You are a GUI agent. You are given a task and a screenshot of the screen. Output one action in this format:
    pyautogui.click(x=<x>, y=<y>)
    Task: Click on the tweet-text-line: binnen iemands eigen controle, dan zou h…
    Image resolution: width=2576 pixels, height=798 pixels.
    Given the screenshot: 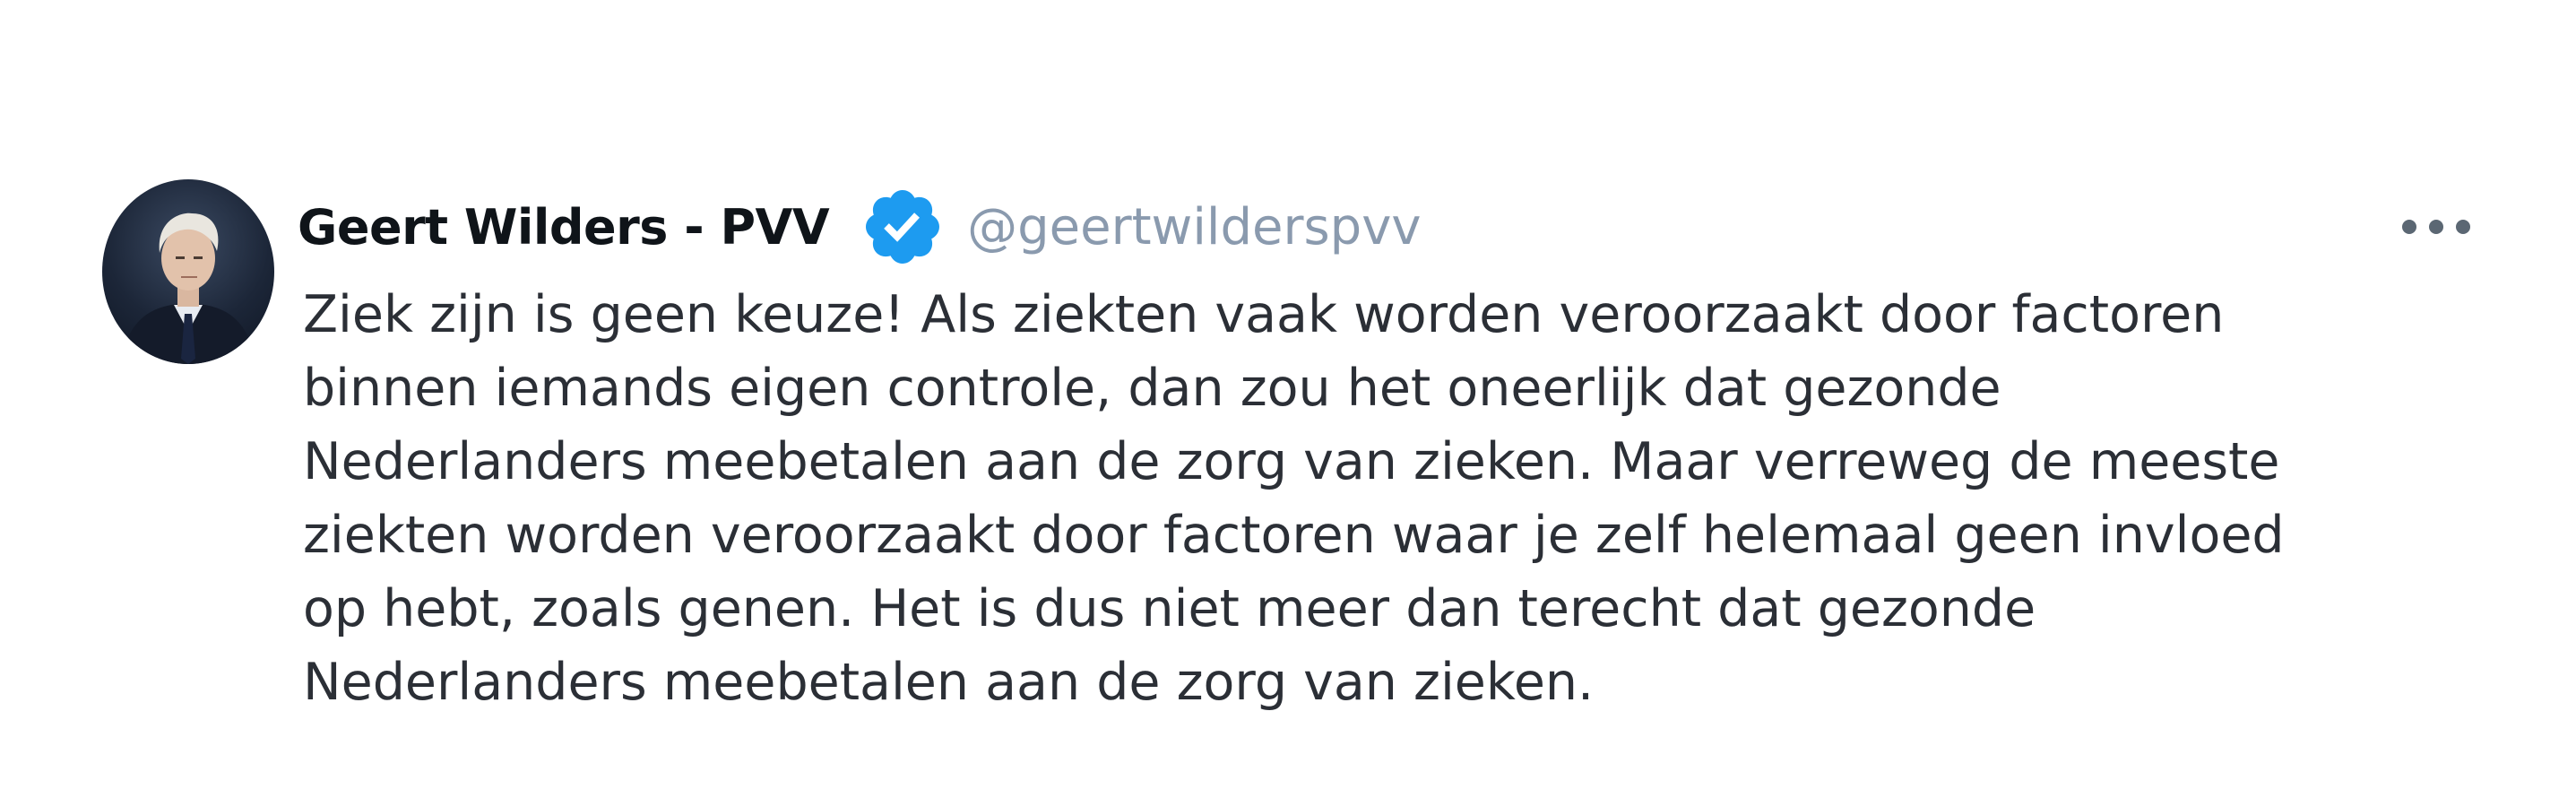 What is the action you would take?
    pyautogui.click(x=1152, y=389)
    